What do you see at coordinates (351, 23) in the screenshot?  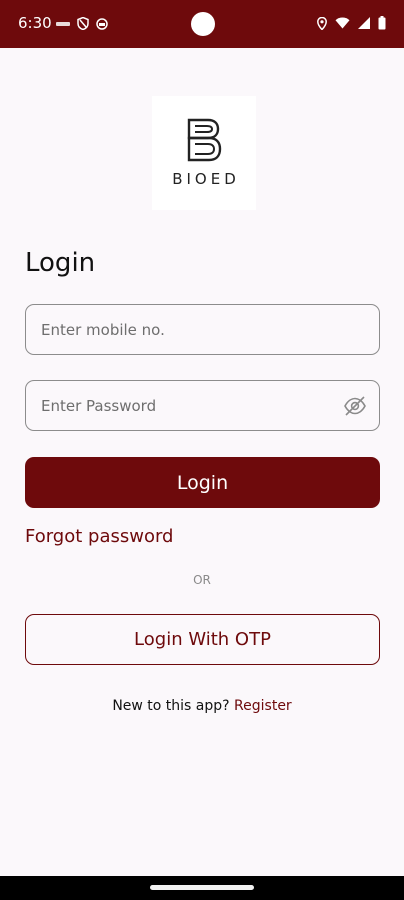 I see `status-icons-right` at bounding box center [351, 23].